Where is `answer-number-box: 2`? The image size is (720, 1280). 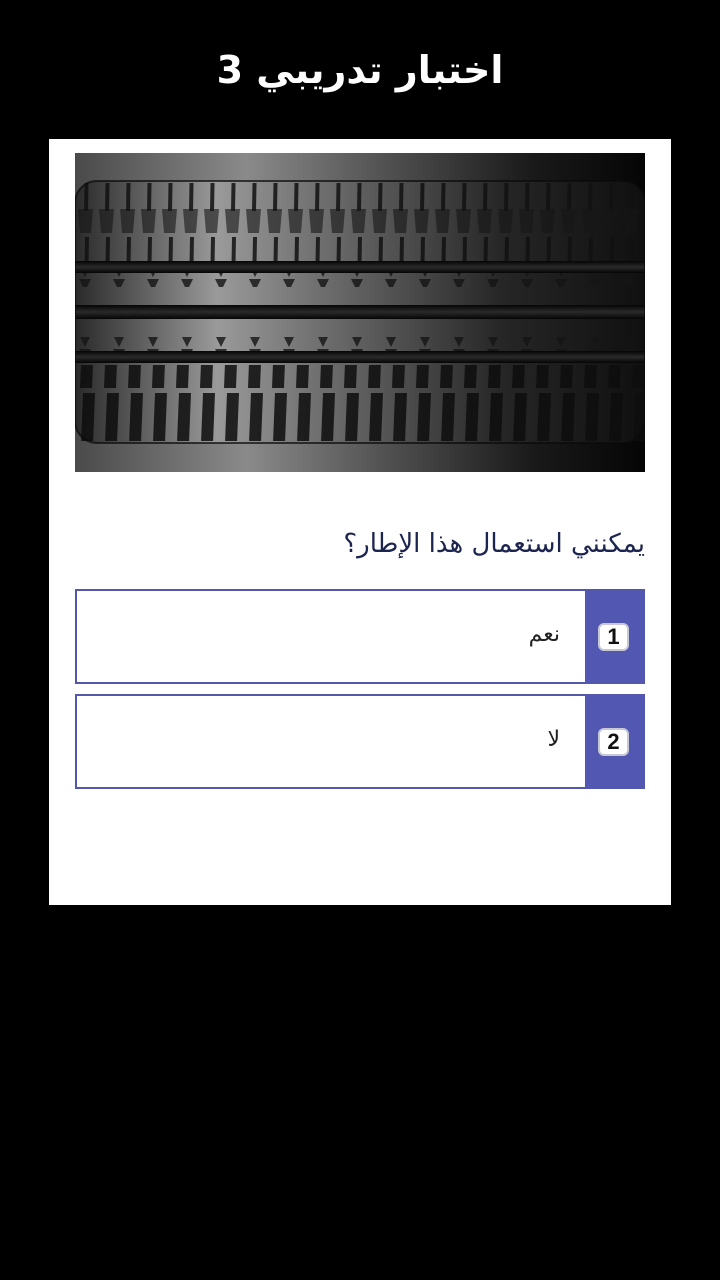 answer-number-box: 2 is located at coordinates (614, 741).